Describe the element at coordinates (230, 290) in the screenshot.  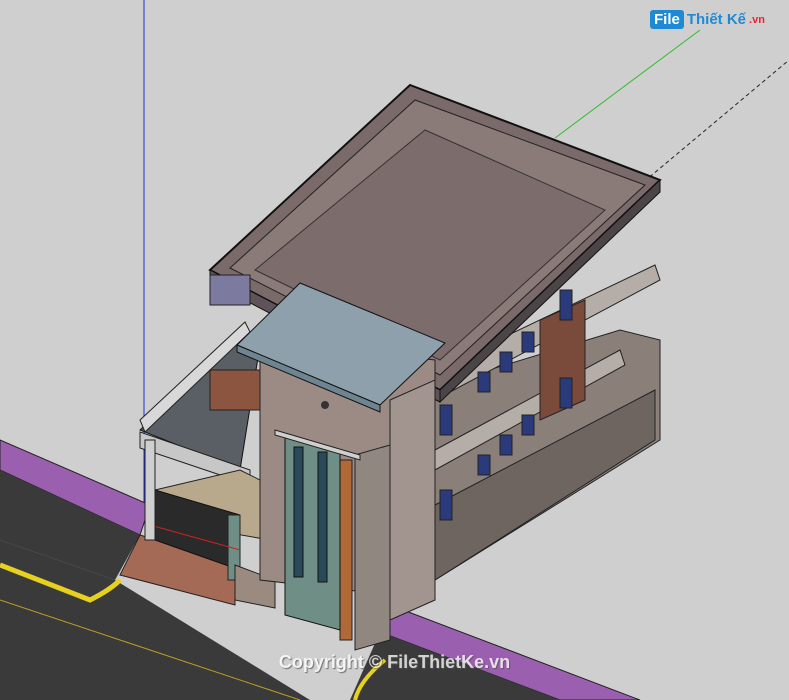
I see `eave-trim` at that location.